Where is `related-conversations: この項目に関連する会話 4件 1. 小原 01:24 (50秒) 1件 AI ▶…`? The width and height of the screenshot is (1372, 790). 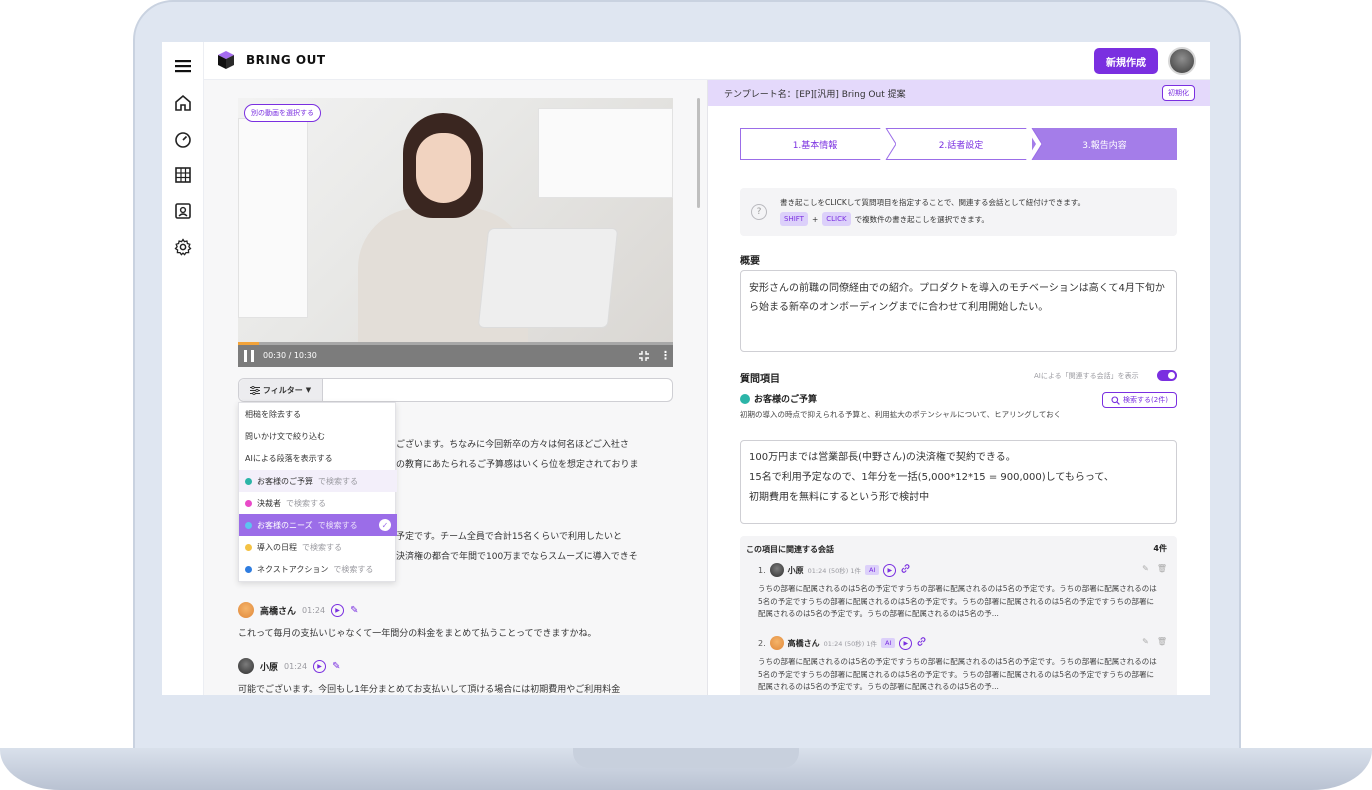 related-conversations: この項目に関連する会話 4件 1. 小原 01:24 (50秒) 1件 AI ▶… is located at coordinates (958, 615).